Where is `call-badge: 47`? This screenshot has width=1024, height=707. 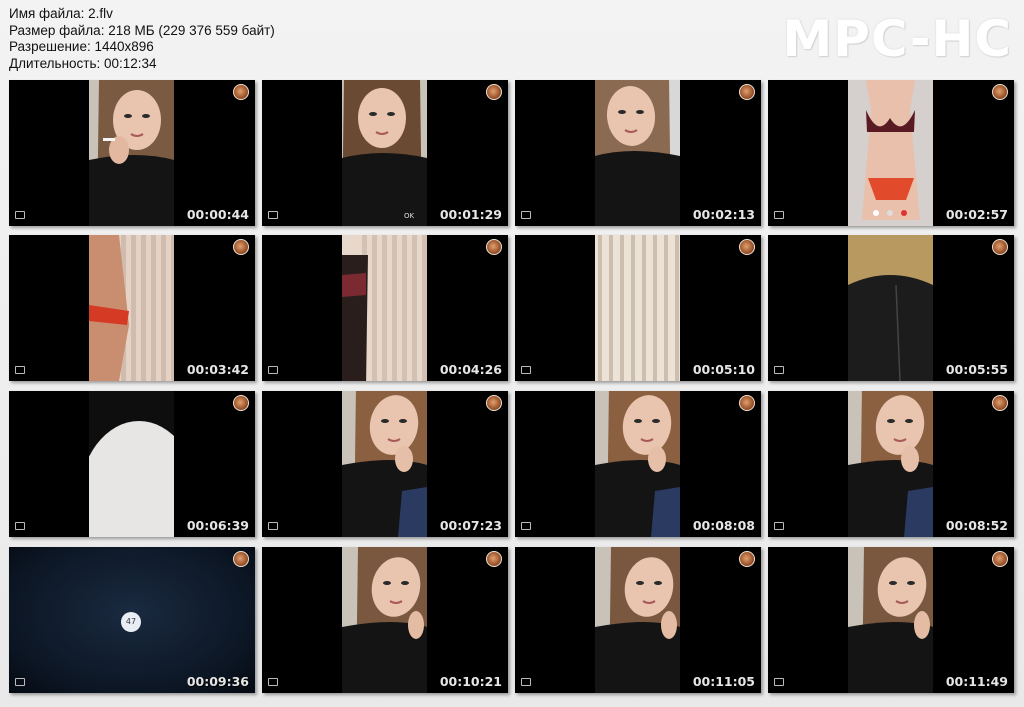
call-badge: 47 is located at coordinates (131, 622).